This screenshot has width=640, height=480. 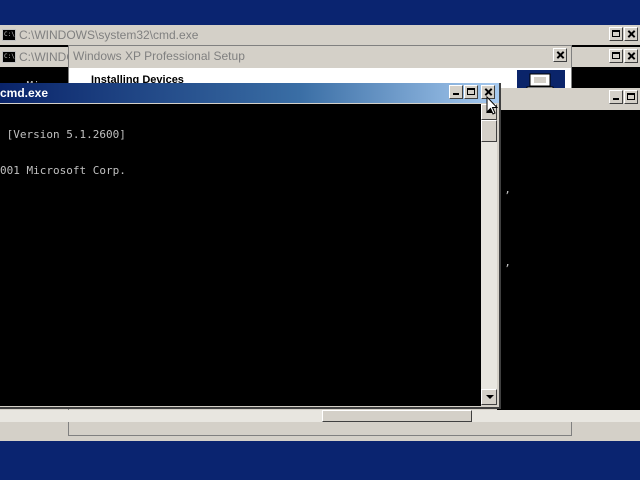 I want to click on mid-cmd-title-buttons, so click(x=623, y=56).